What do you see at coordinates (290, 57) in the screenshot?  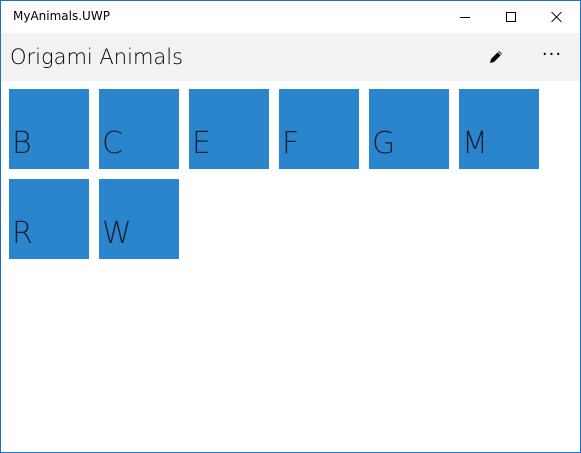 I see `command-bar: Origami Animals ···` at bounding box center [290, 57].